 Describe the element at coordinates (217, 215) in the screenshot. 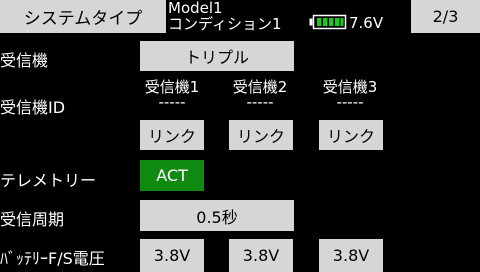

I see `receive-period-button: 0.5秒` at that location.